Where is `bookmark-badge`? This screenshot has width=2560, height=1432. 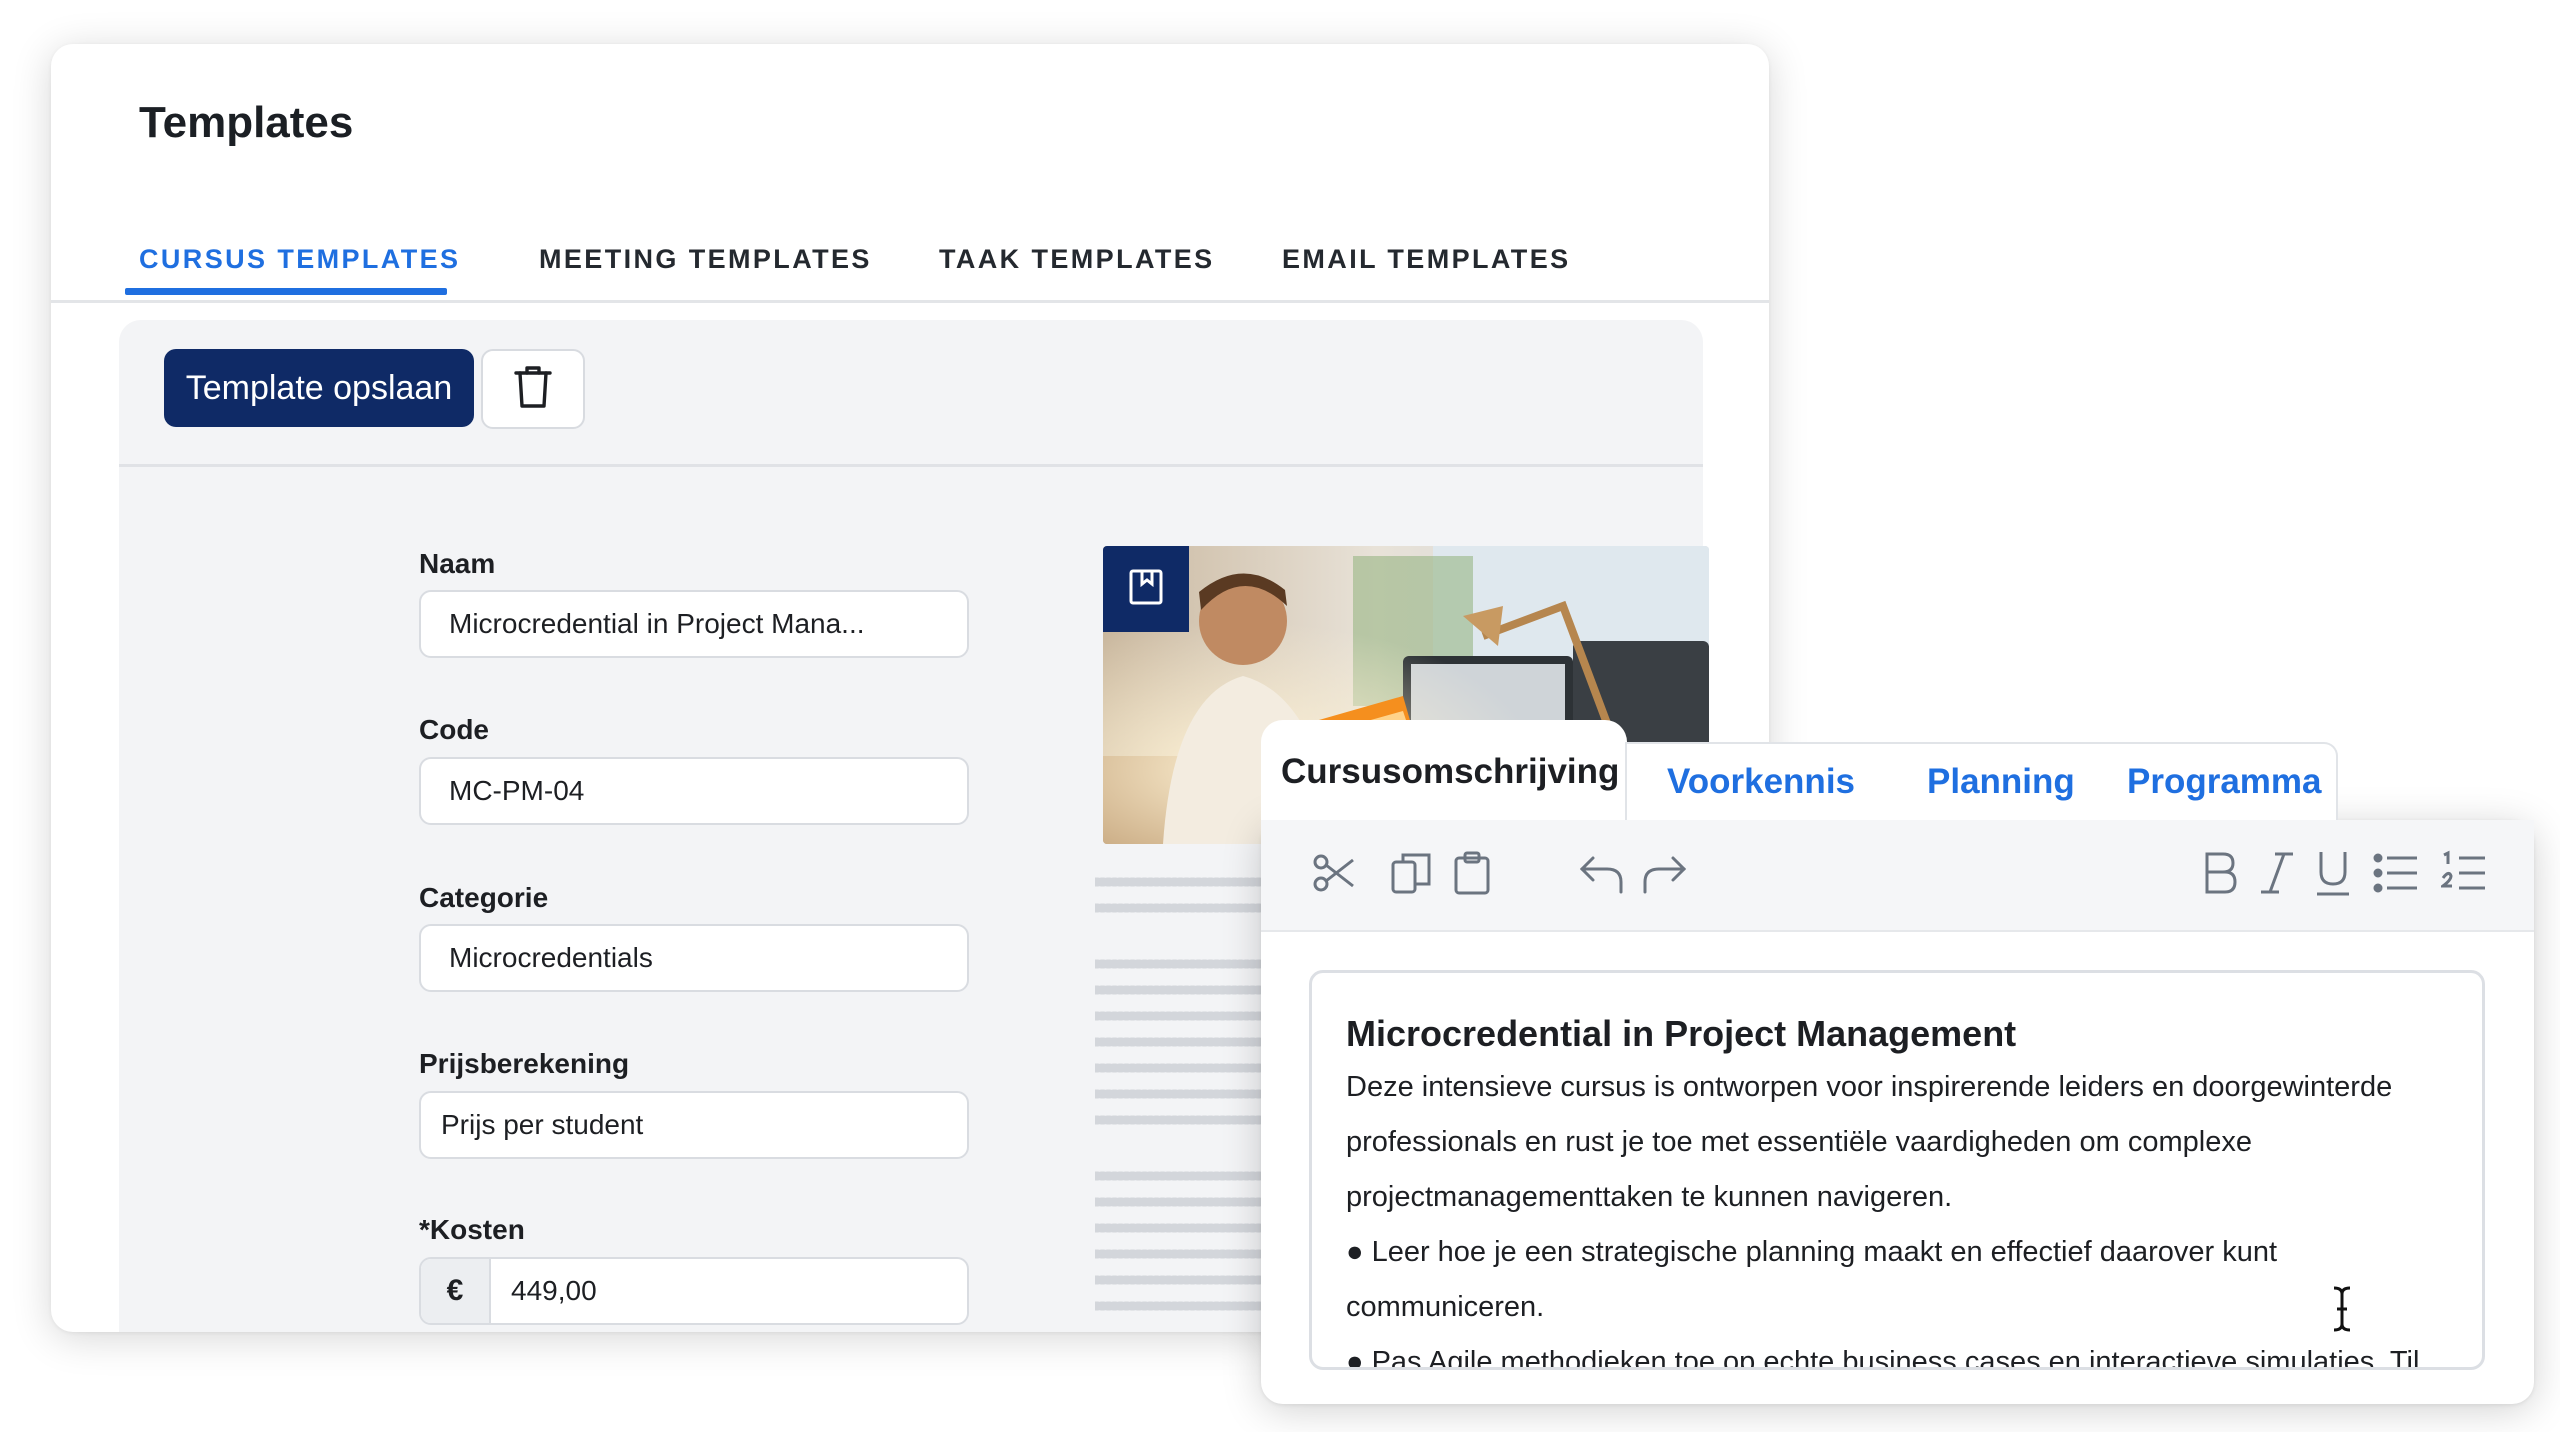 bookmark-badge is located at coordinates (1146, 589).